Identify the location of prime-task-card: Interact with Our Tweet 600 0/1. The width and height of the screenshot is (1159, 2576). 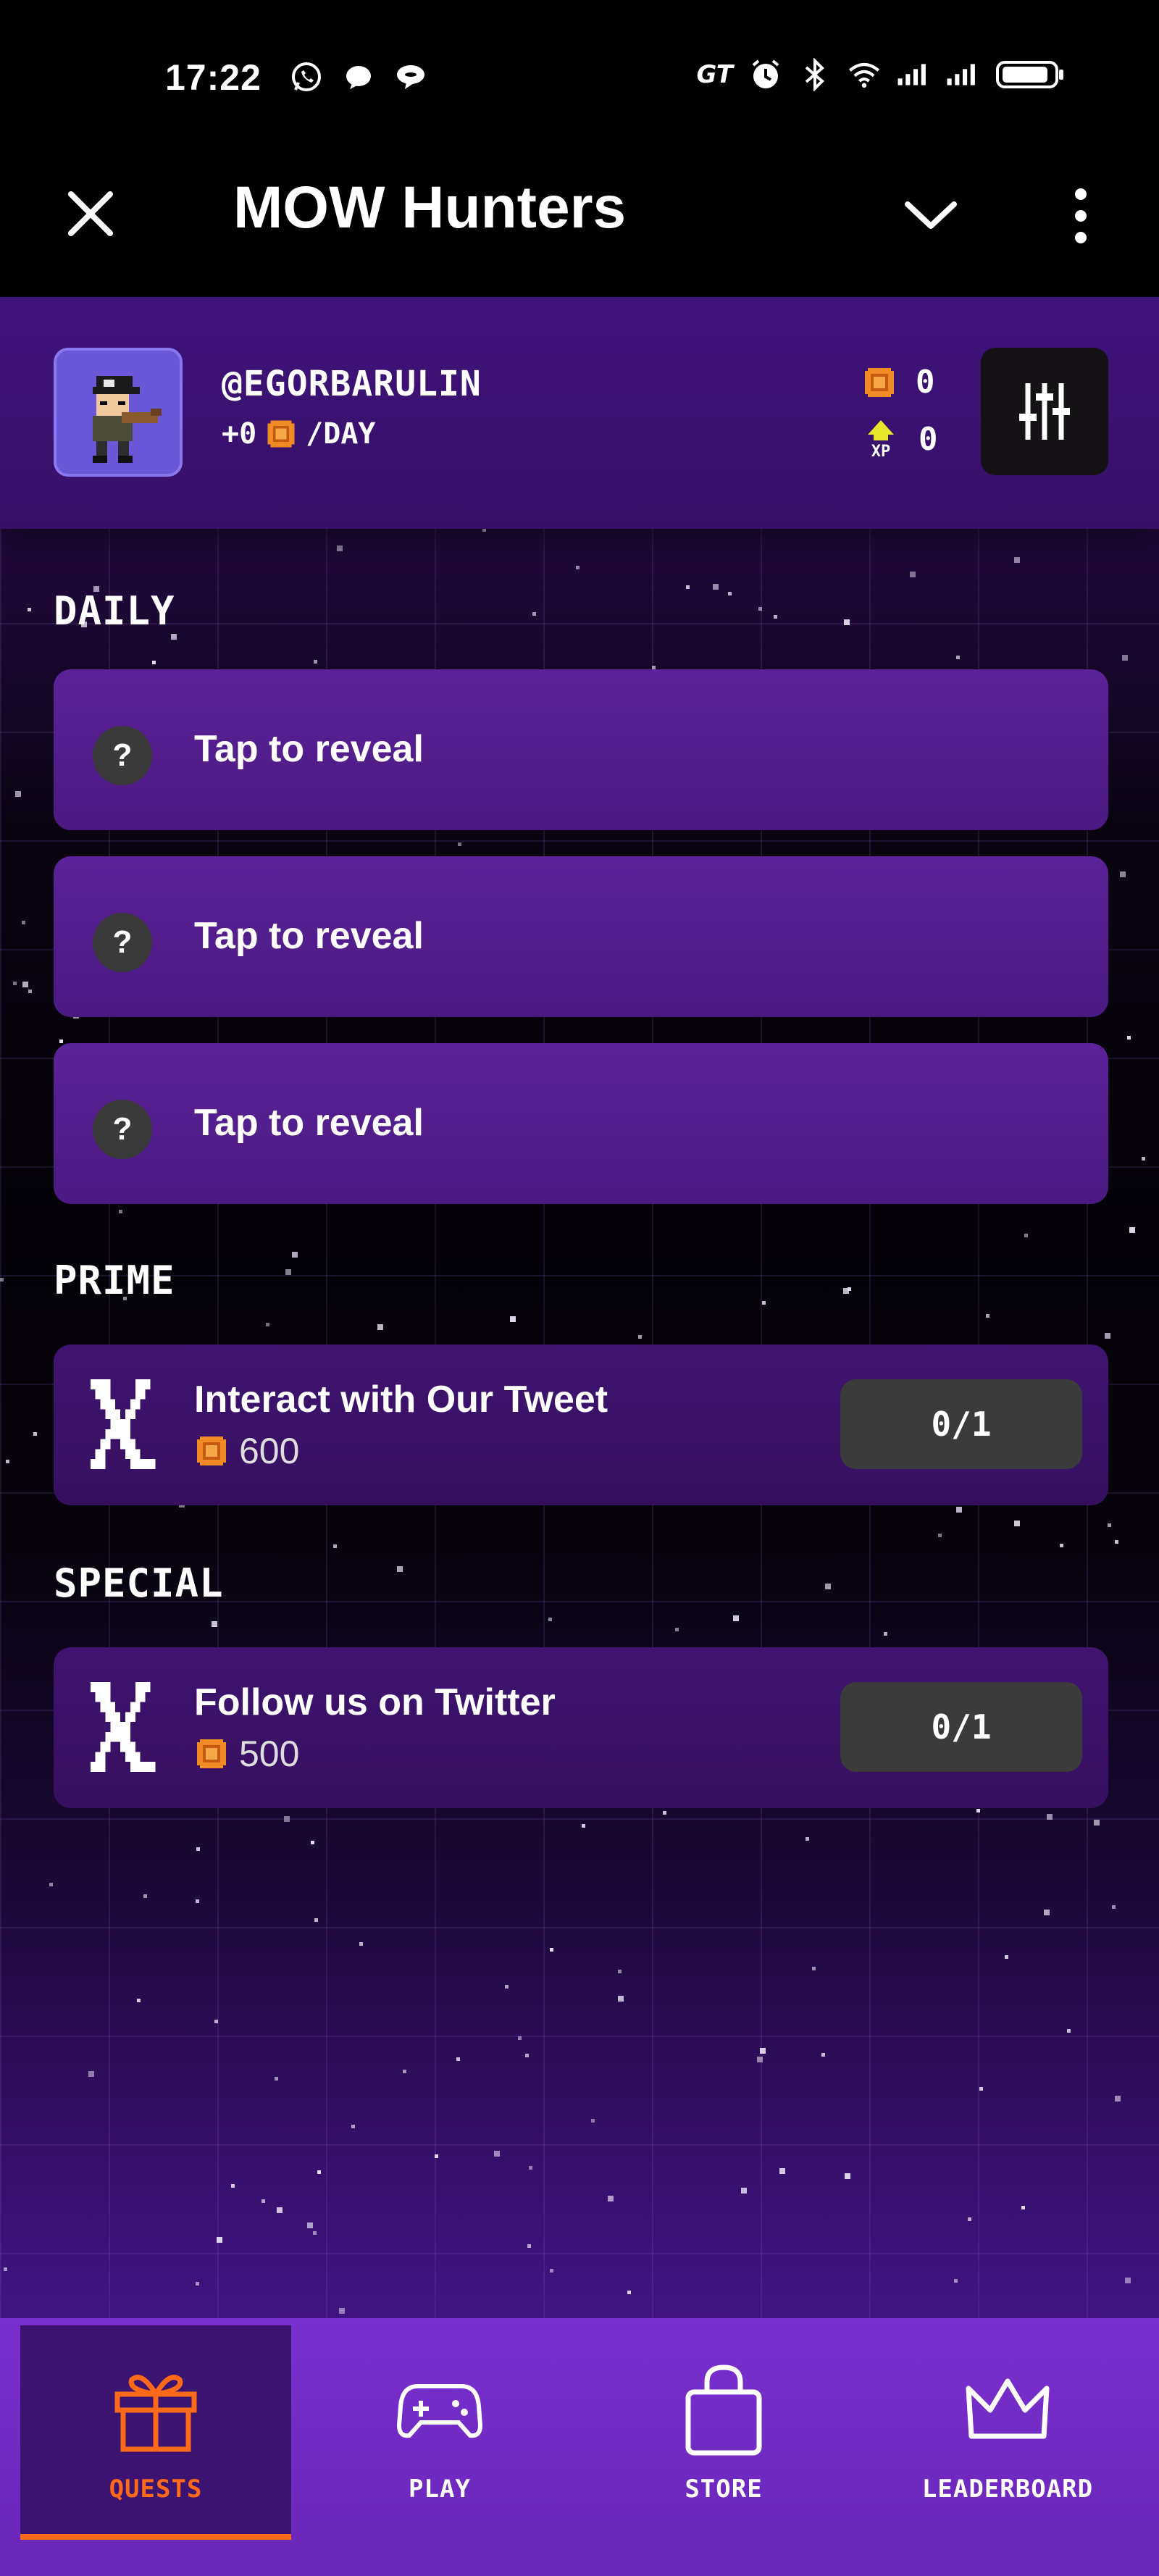
(581, 1425).